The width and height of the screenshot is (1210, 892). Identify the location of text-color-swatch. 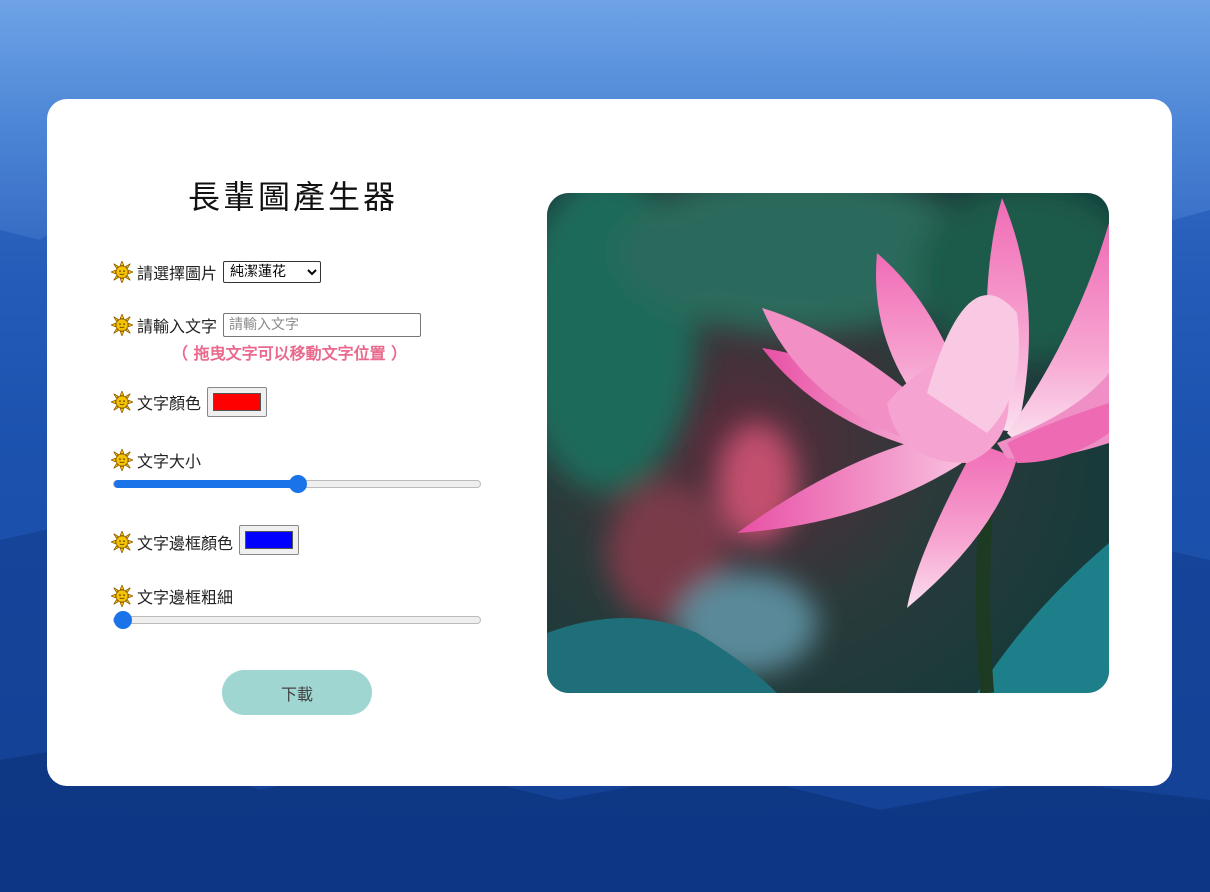
(237, 402).